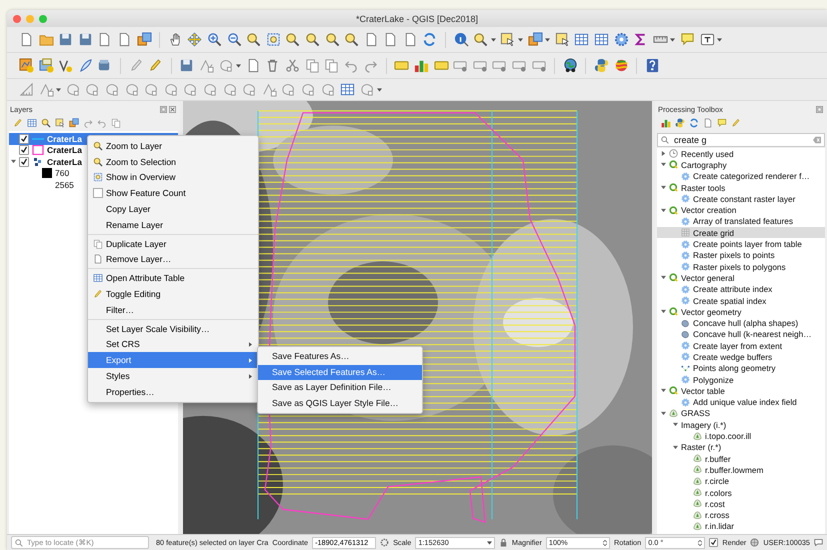 This screenshot has width=827, height=550. Describe the element at coordinates (718, 459) in the screenshot. I see `tree-label: r.buffer` at that location.